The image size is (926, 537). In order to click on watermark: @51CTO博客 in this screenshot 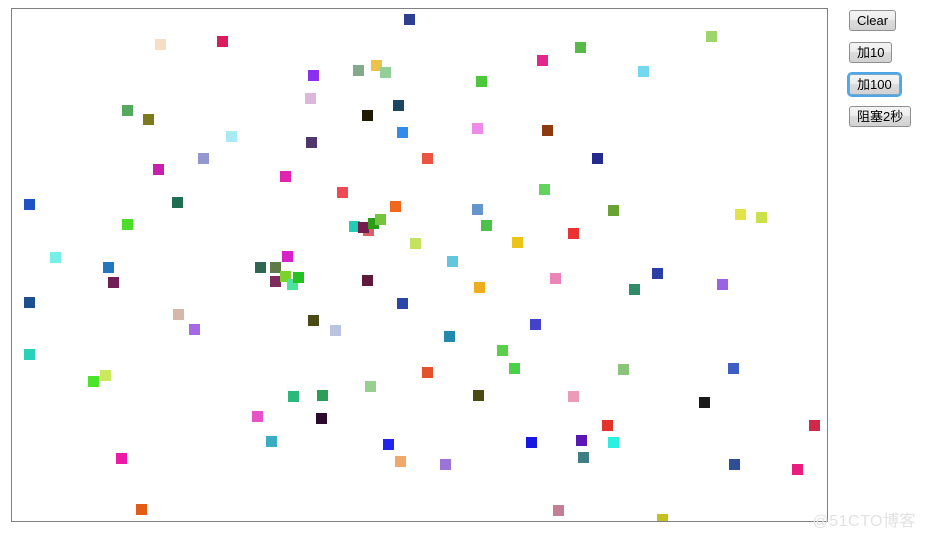, I will do `click(864, 521)`.